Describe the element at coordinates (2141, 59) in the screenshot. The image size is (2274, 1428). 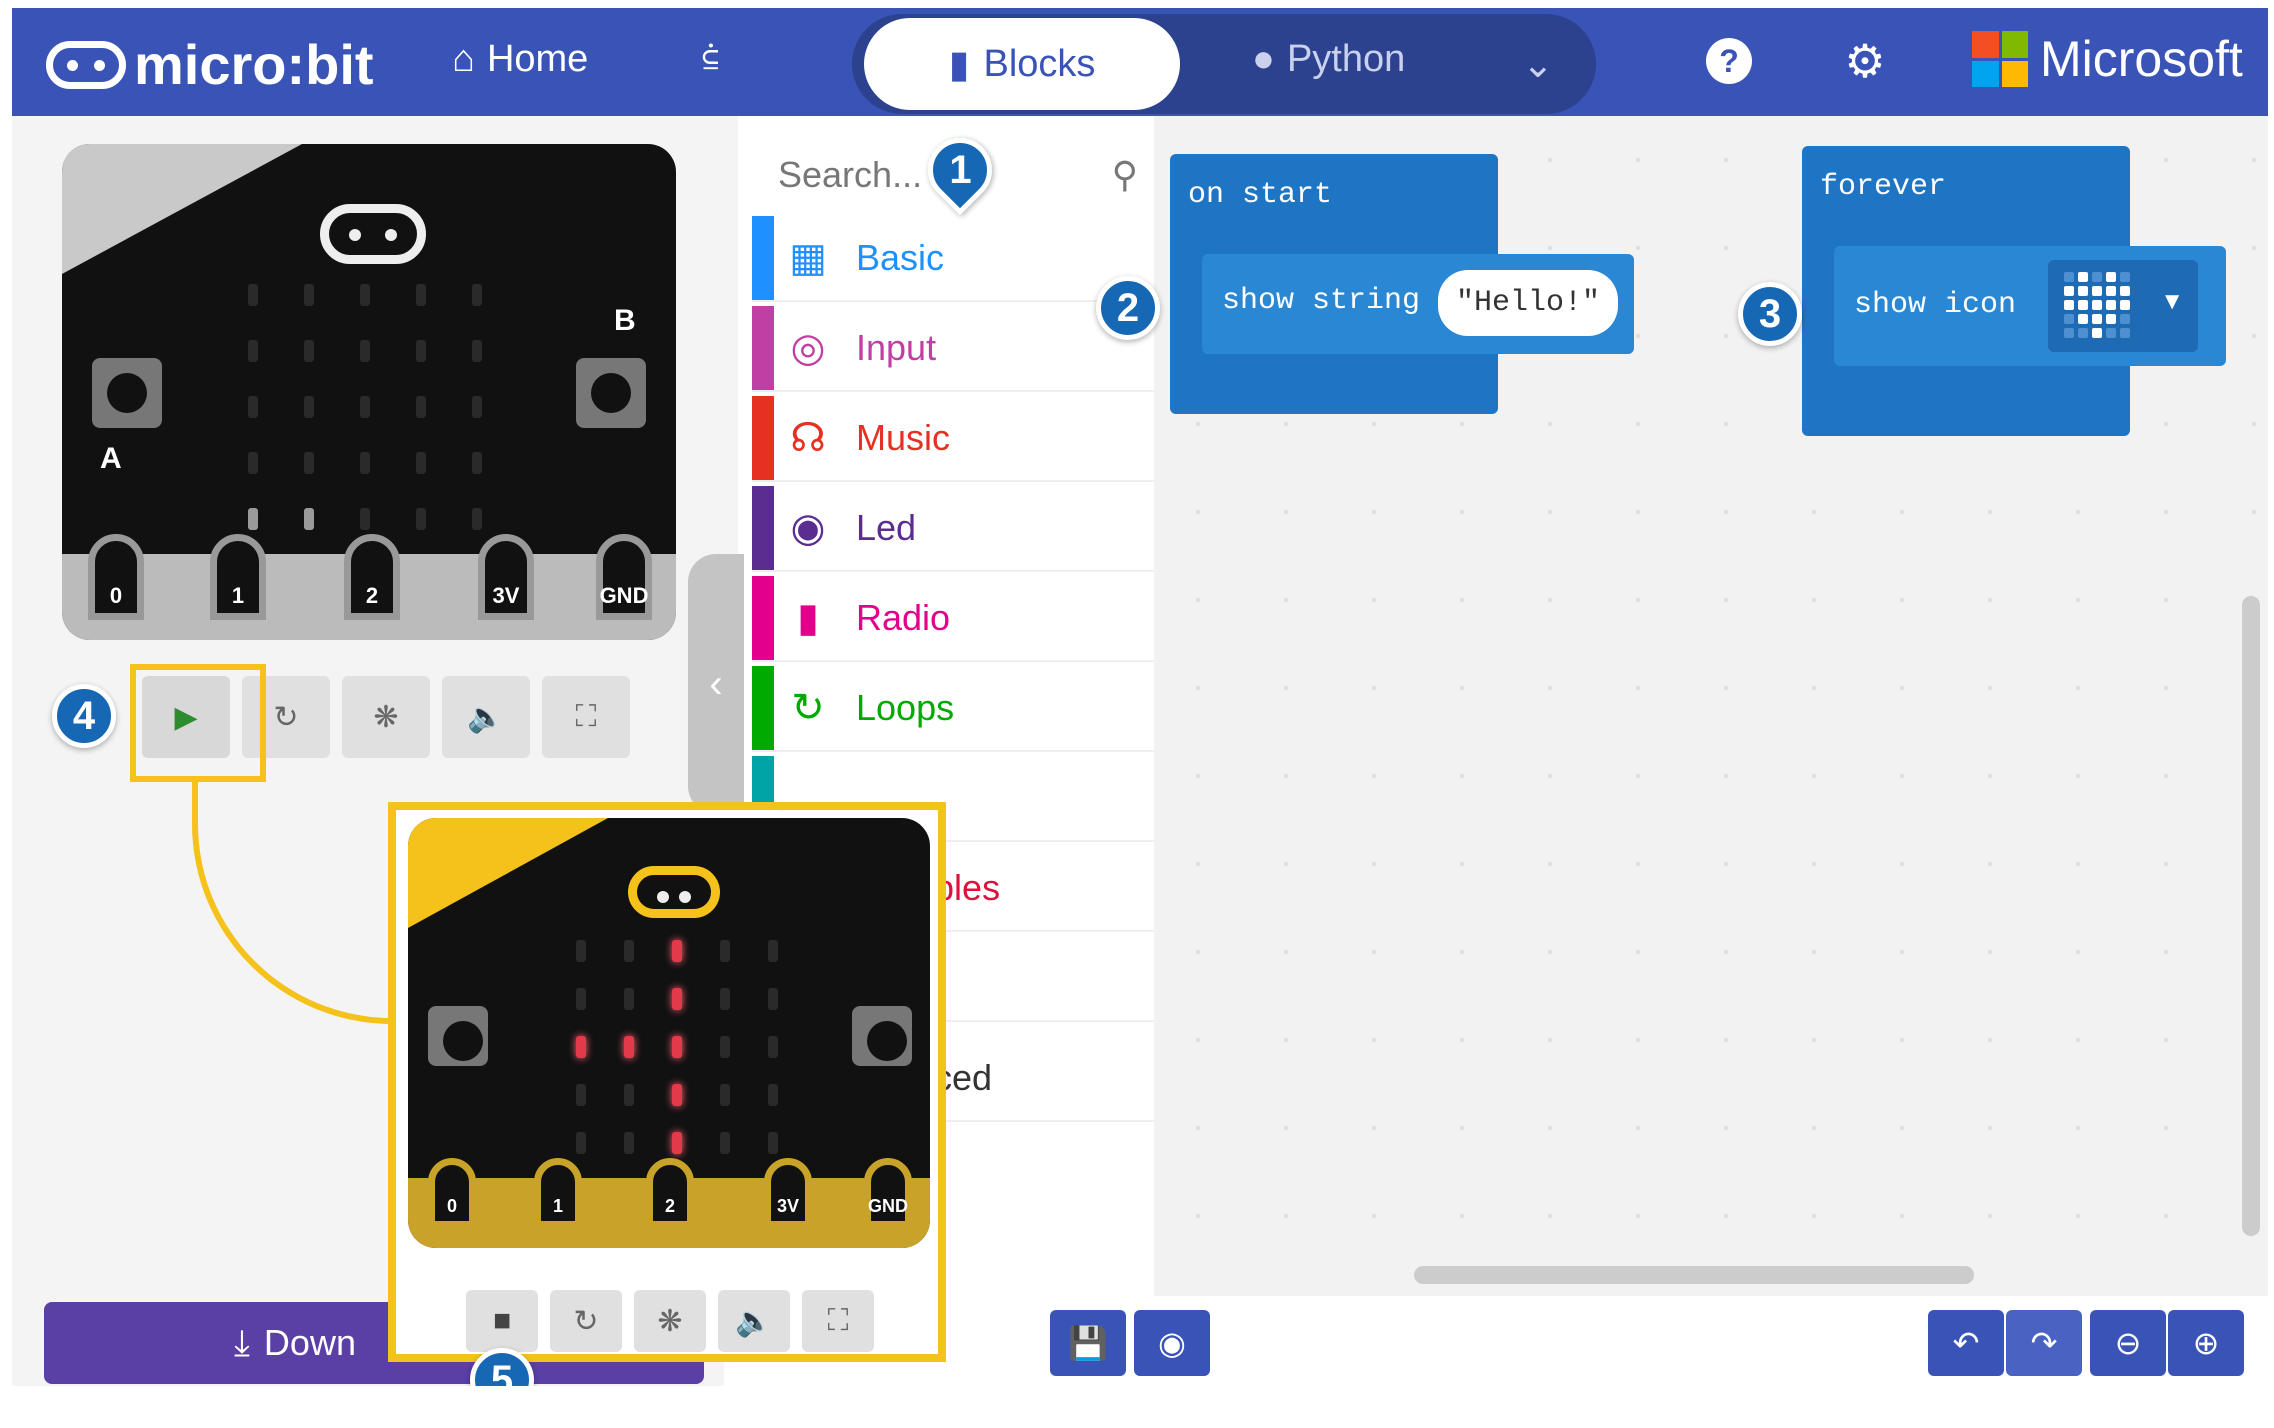
I see `microsoft-label: Microsoft` at that location.